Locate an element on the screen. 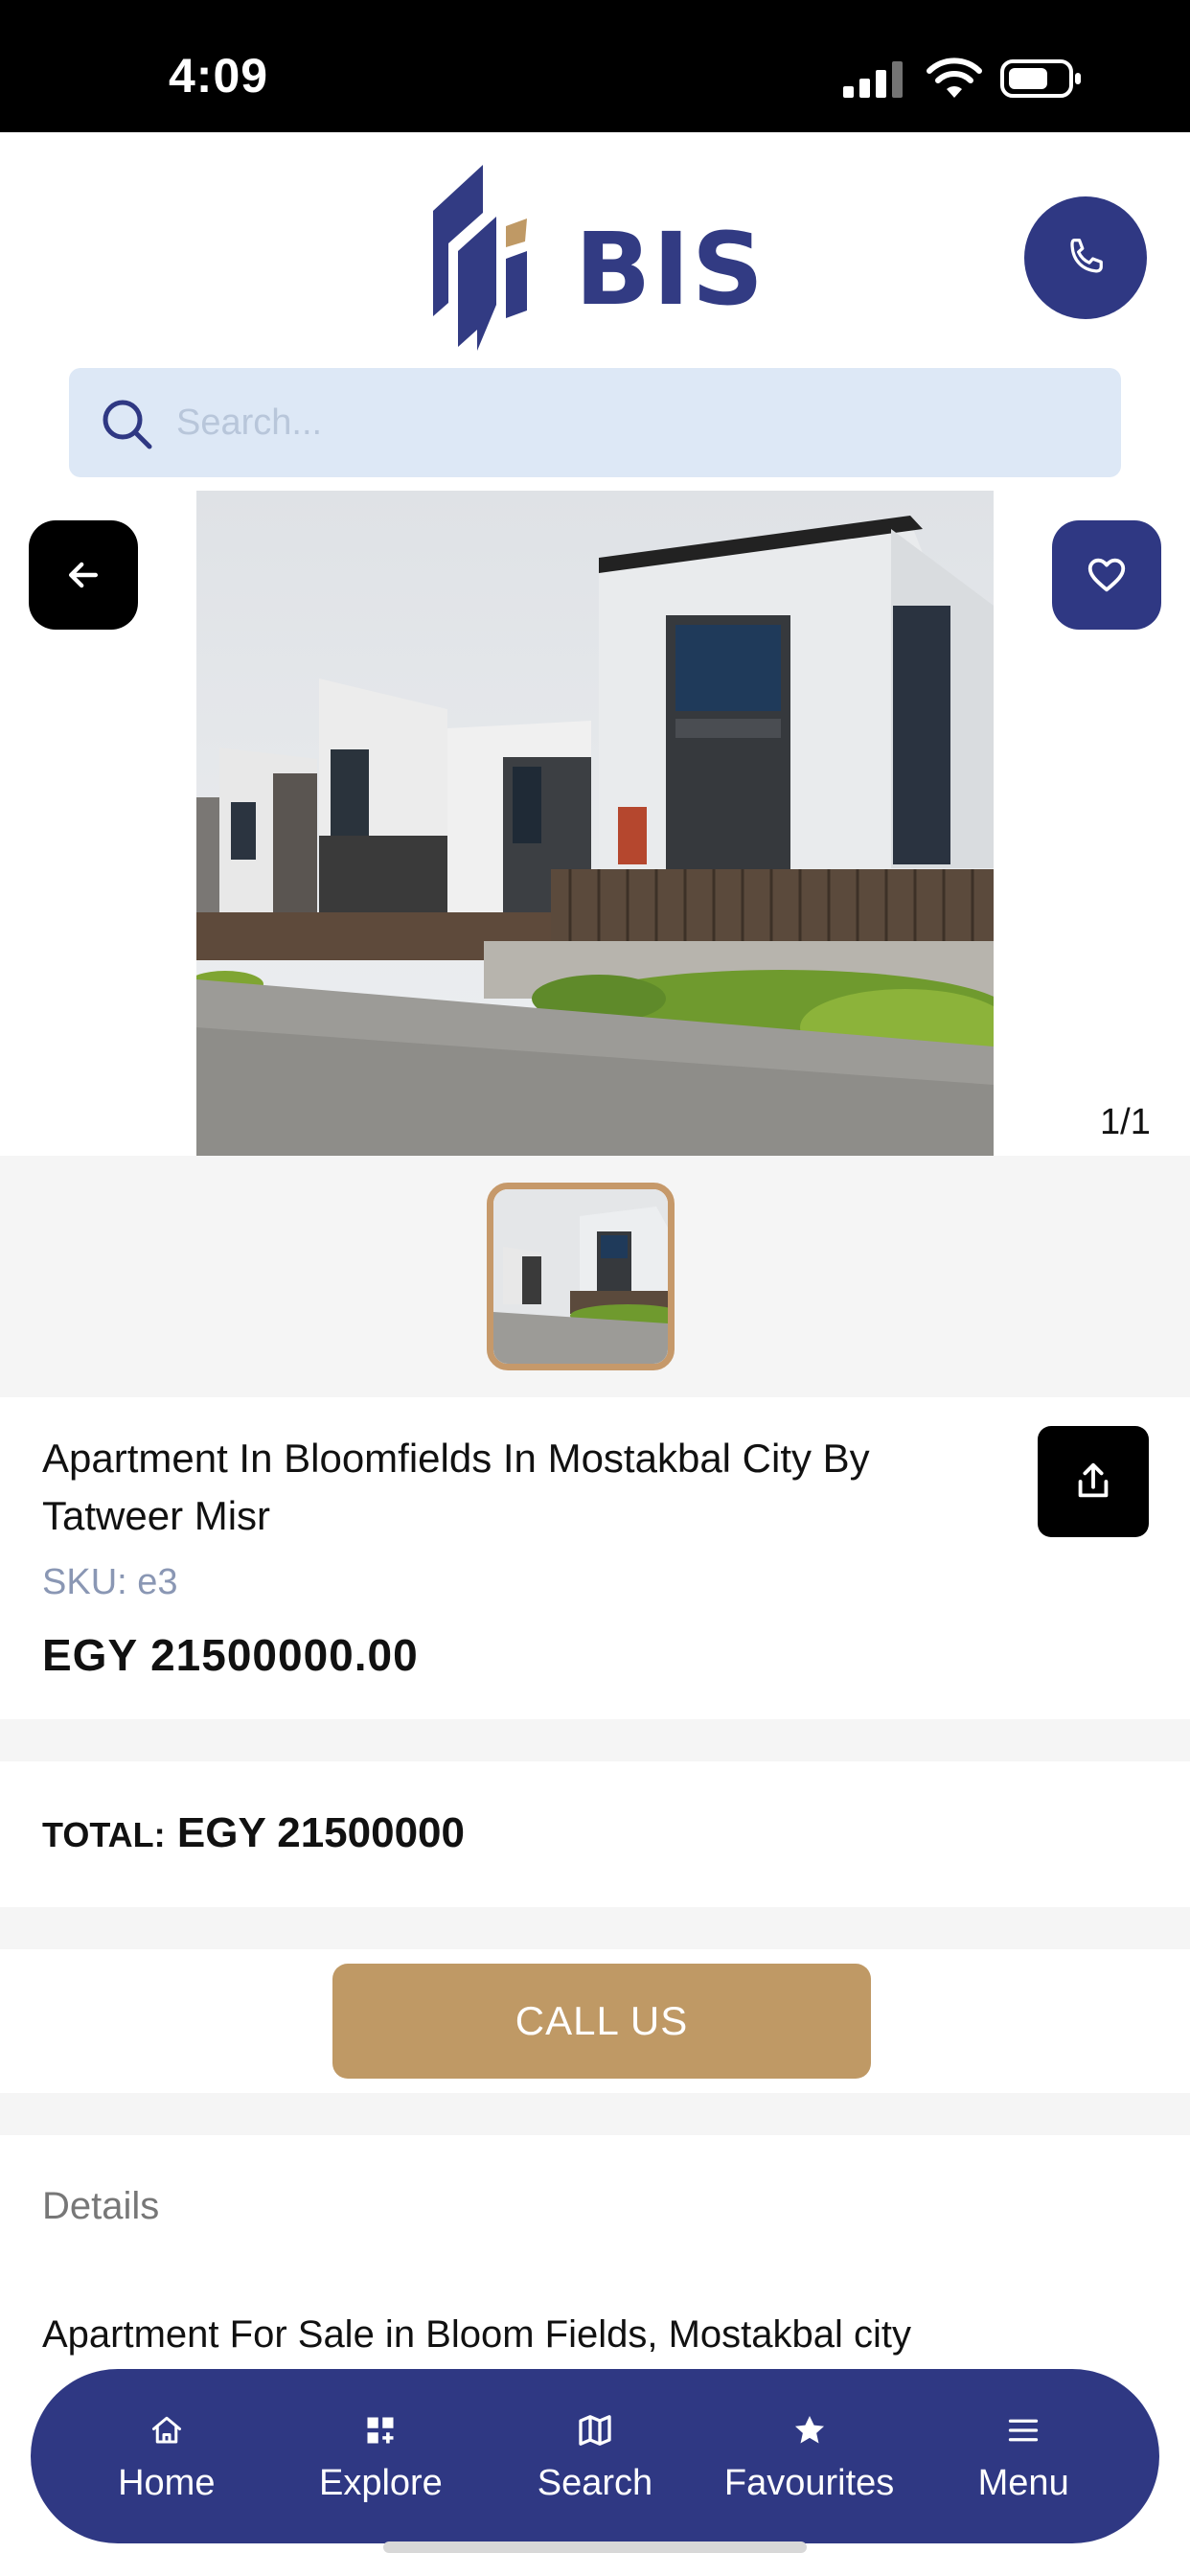  brand-logo: BIS is located at coordinates (602, 259).